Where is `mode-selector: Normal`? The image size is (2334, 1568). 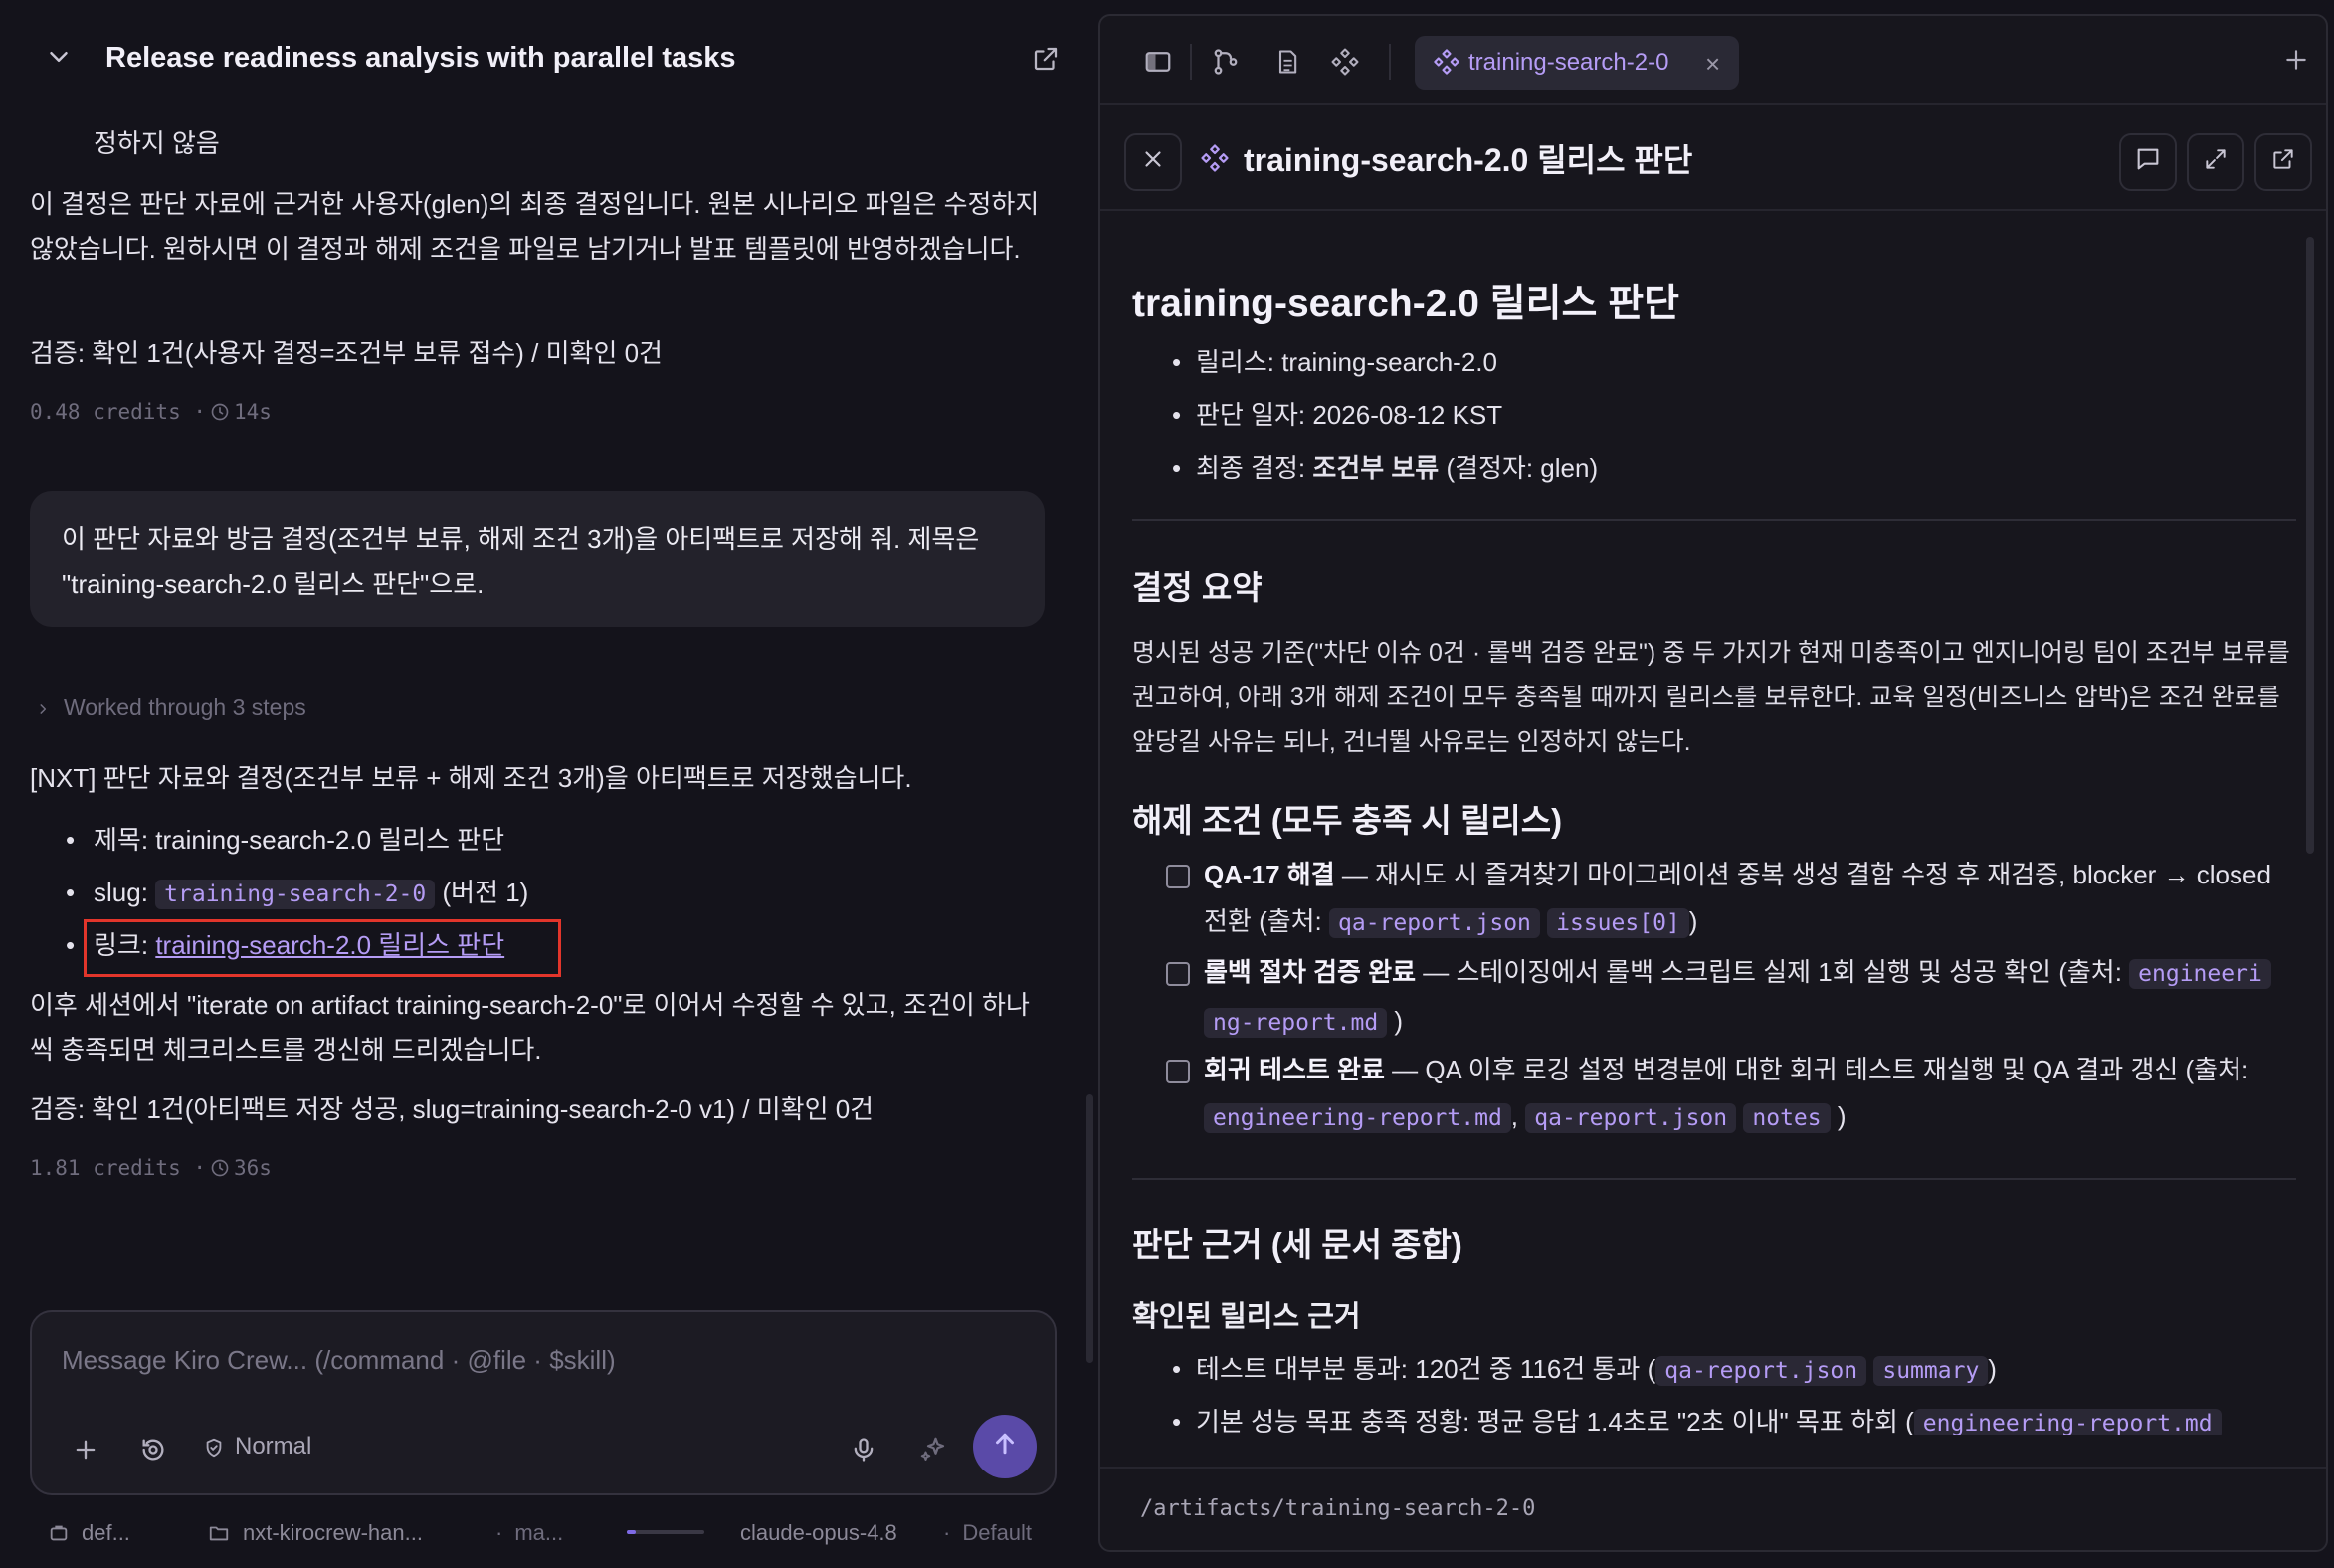 mode-selector: Normal is located at coordinates (273, 1447).